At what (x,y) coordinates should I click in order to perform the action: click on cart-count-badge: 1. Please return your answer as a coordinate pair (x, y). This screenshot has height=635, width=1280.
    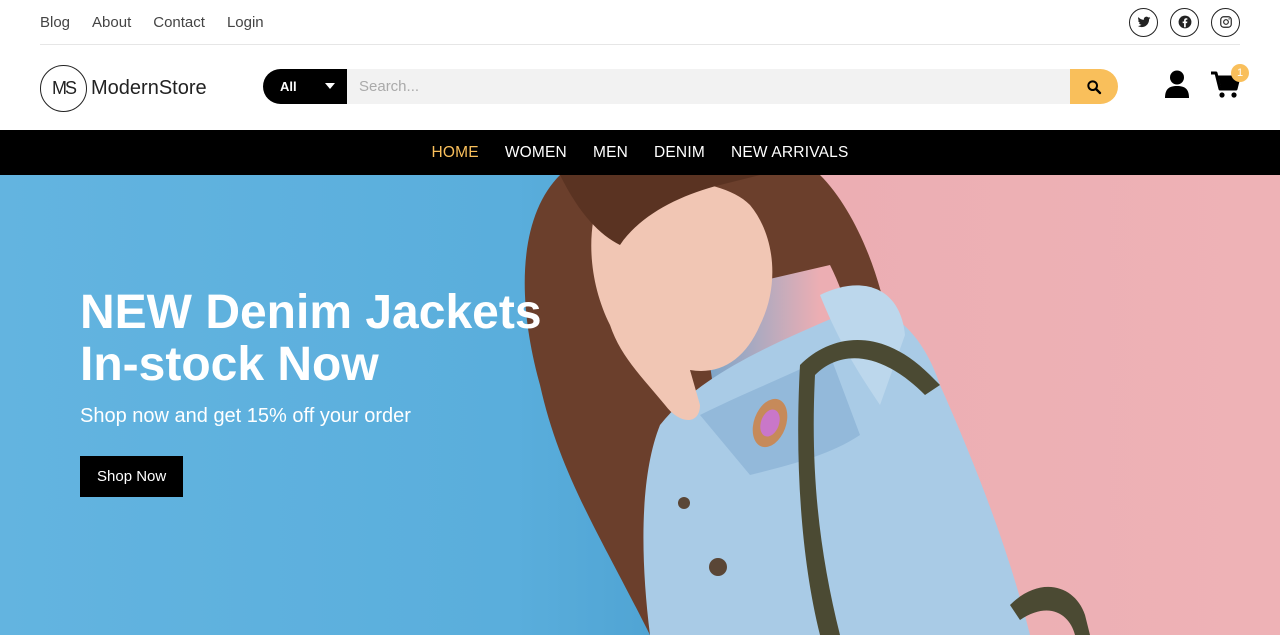
    Looking at the image, I should click on (1240, 73).